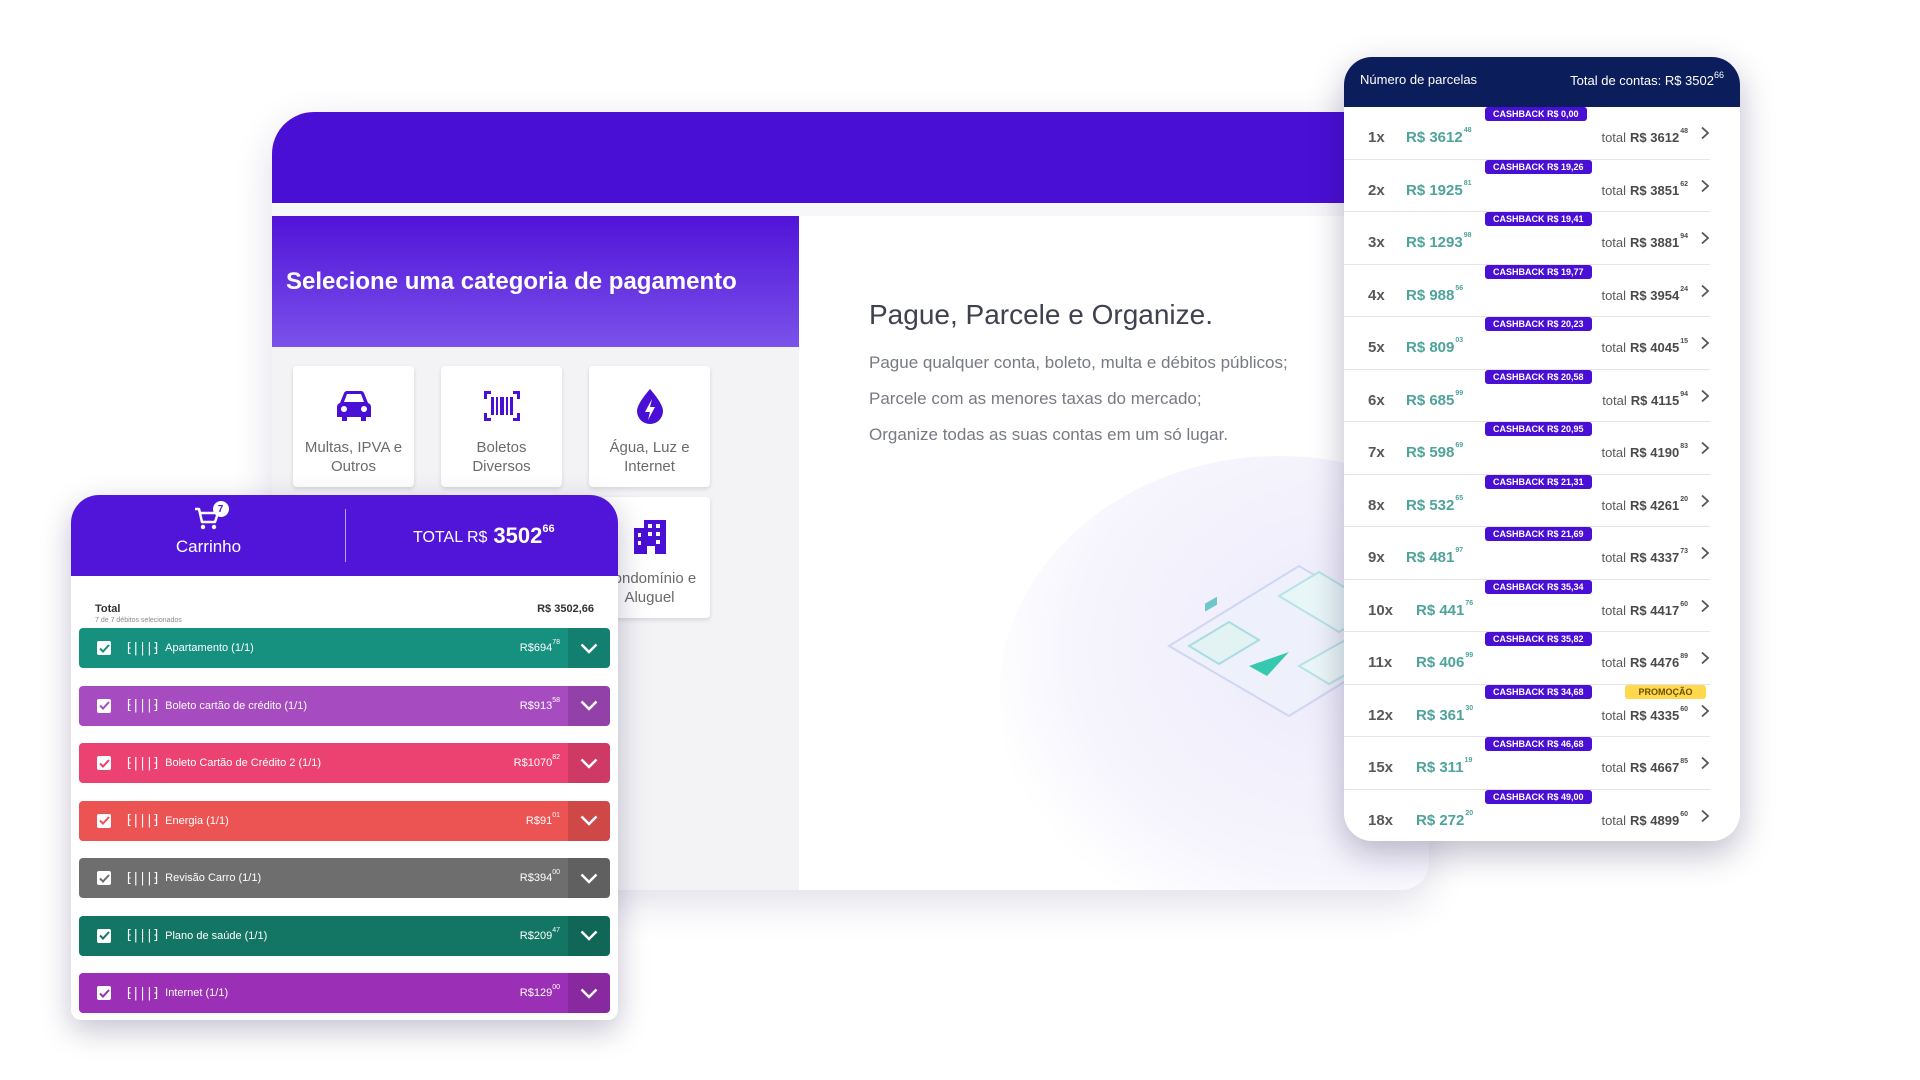  What do you see at coordinates (450, 537) in the screenshot?
I see `cart-total-label: TOTAL R$` at bounding box center [450, 537].